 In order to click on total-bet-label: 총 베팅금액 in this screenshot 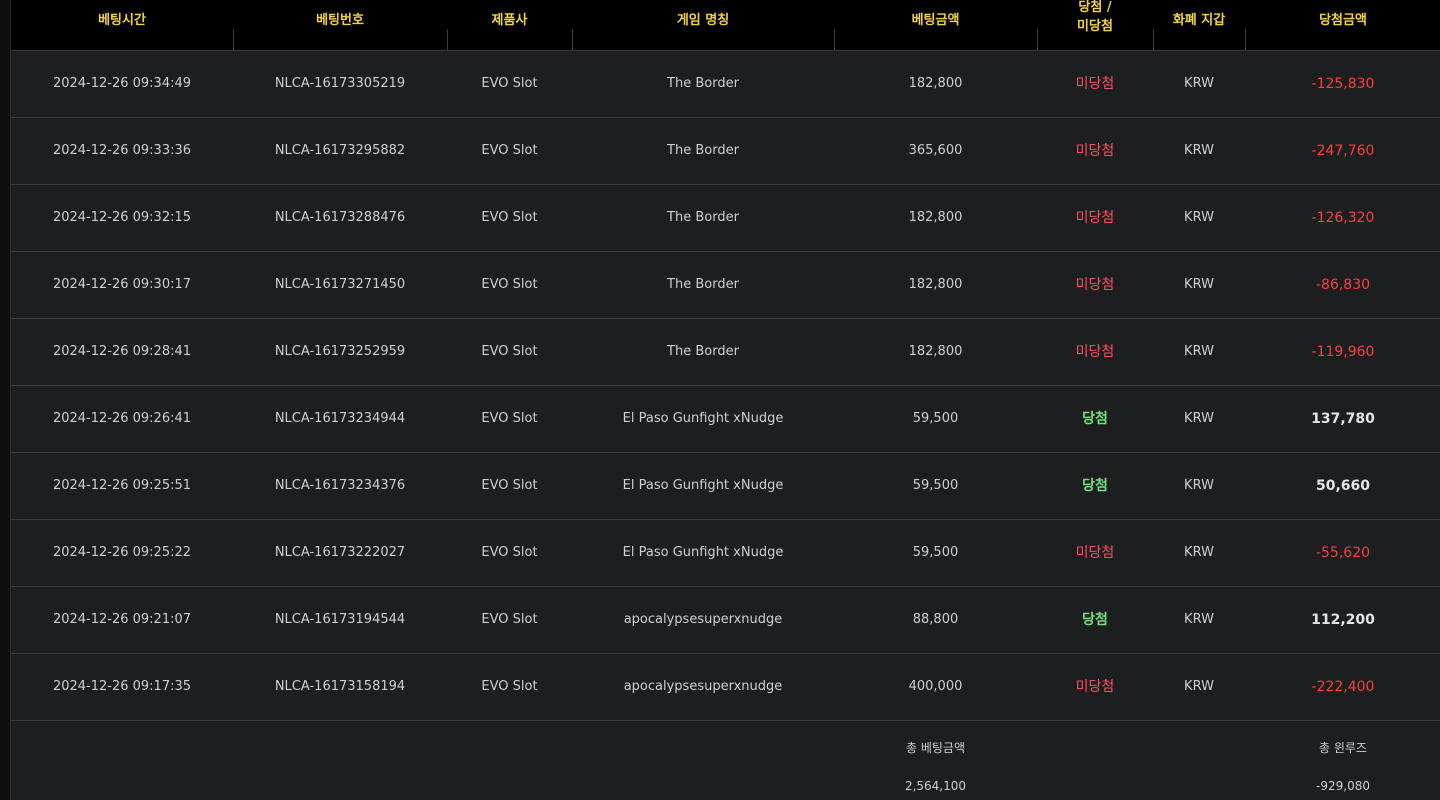, I will do `click(935, 748)`.